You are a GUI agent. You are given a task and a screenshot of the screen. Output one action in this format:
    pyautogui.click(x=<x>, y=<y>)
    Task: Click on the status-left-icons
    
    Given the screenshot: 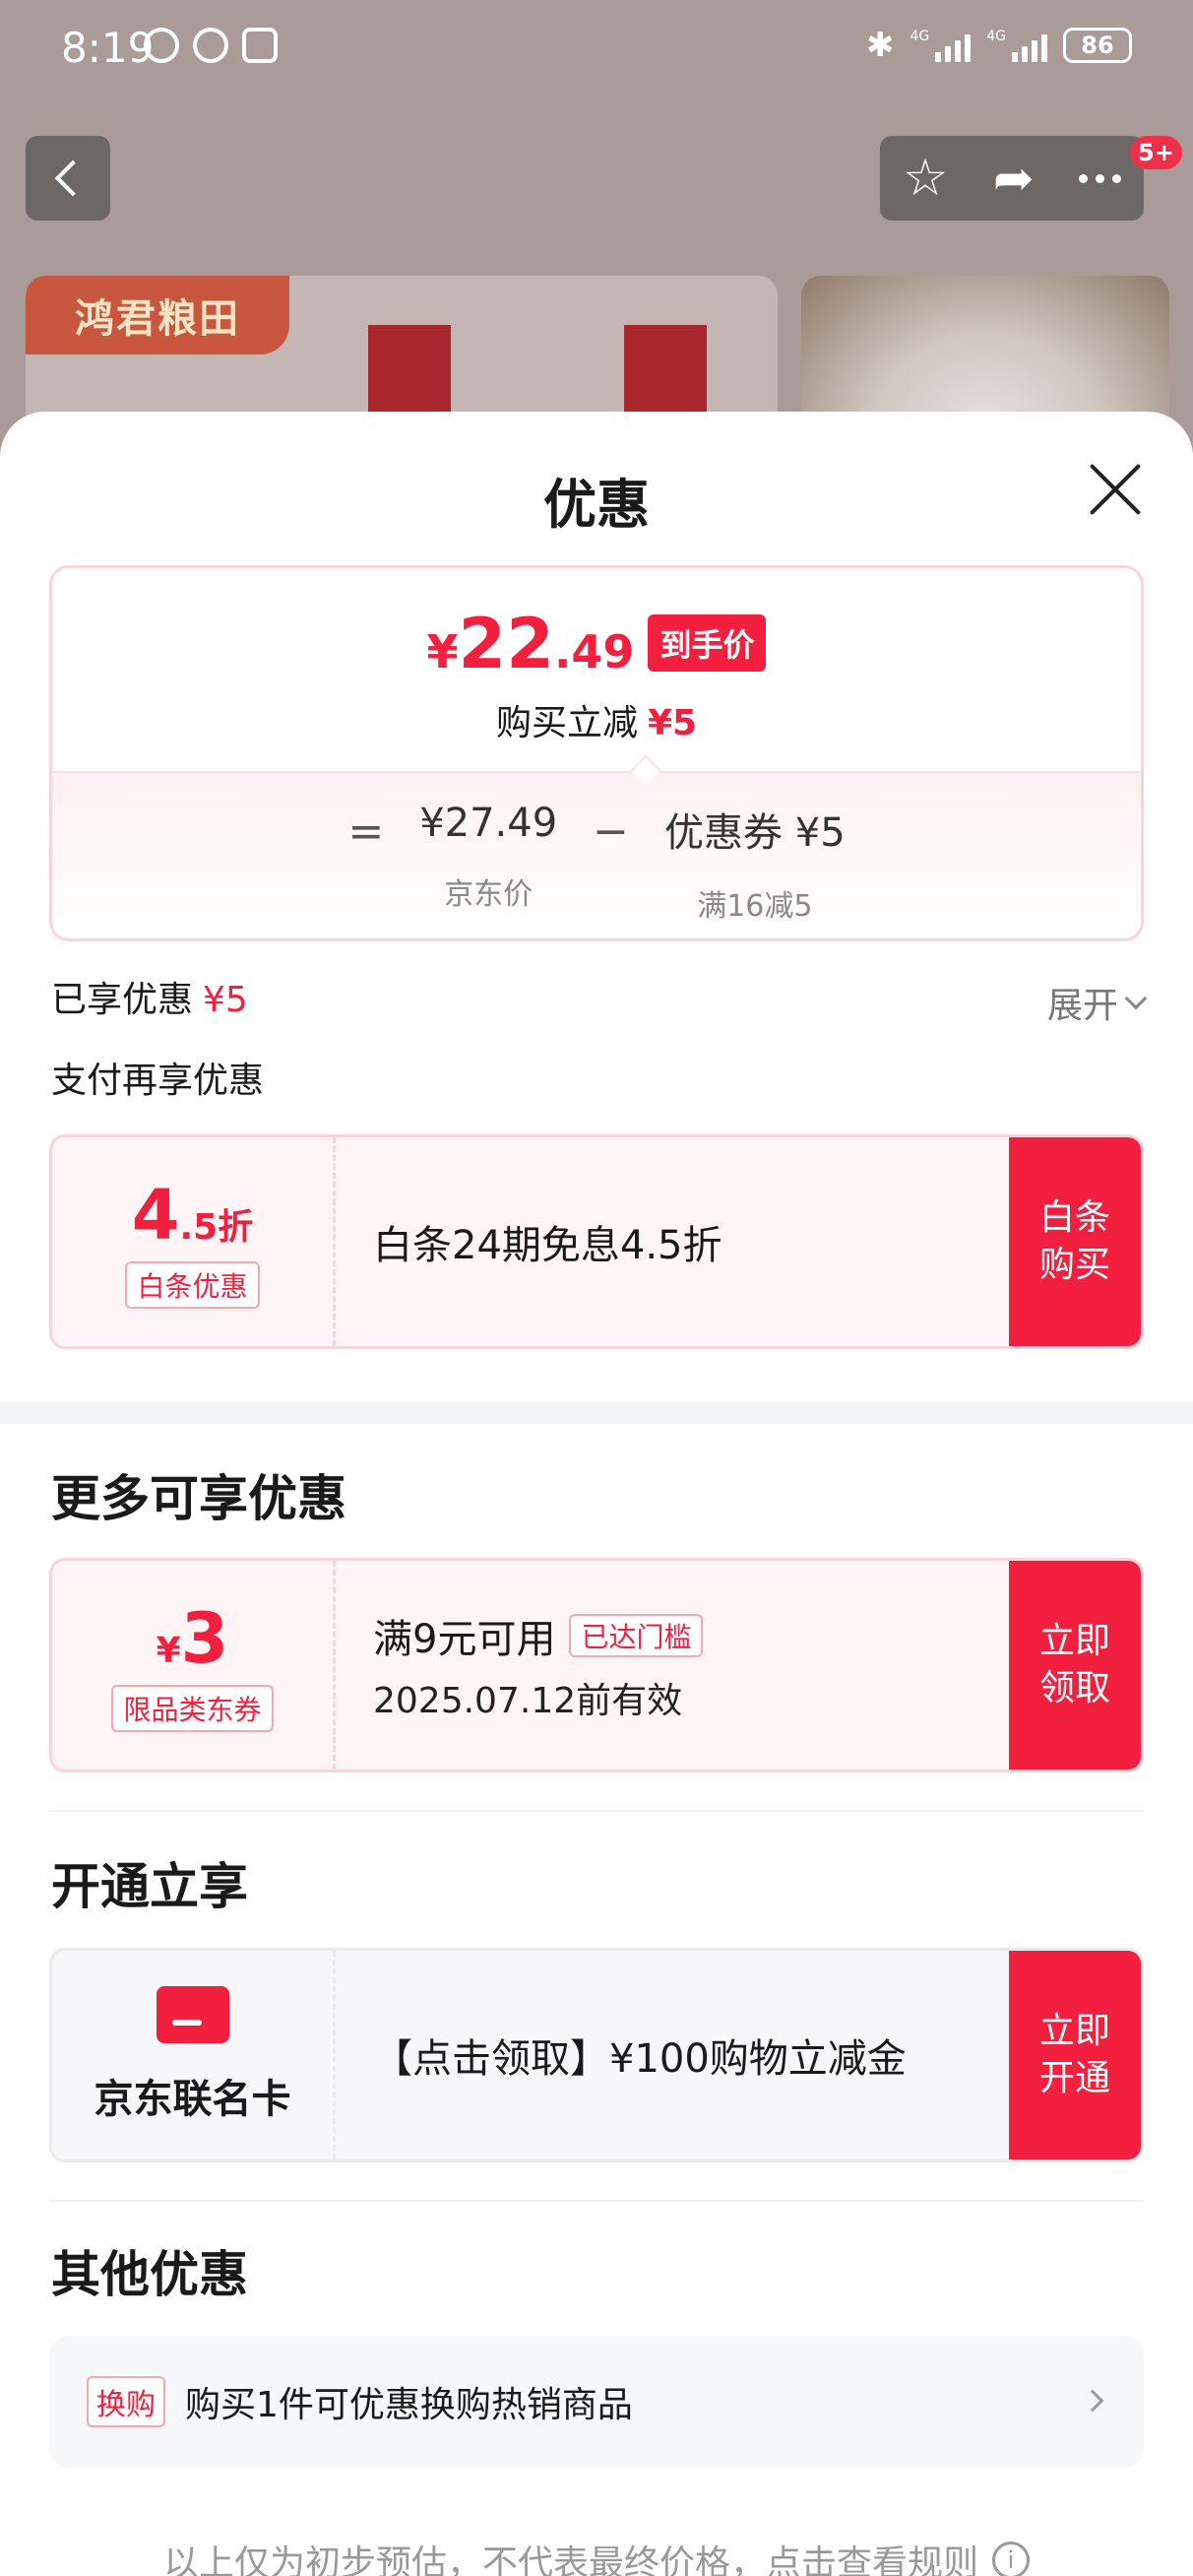 What is the action you would take?
    pyautogui.click(x=211, y=45)
    